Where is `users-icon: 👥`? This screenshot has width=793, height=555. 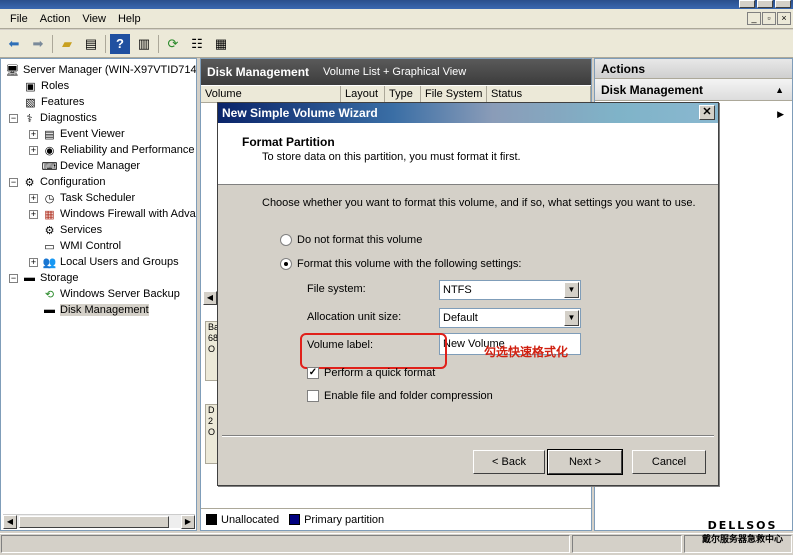 users-icon: 👥 is located at coordinates (49, 262).